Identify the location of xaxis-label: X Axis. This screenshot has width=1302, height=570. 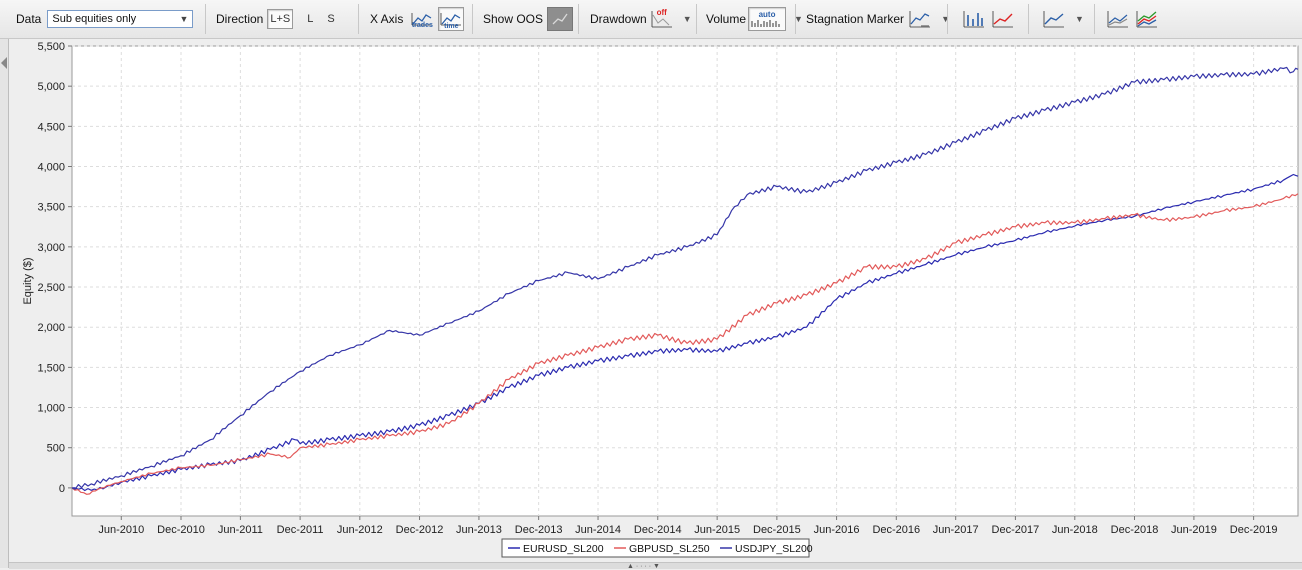
(387, 19).